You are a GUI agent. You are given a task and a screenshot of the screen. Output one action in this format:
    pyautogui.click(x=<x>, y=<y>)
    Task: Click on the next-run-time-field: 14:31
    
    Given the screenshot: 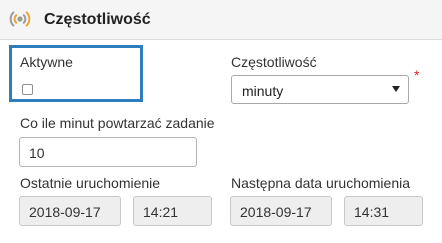 What is the action you would take?
    pyautogui.click(x=383, y=211)
    